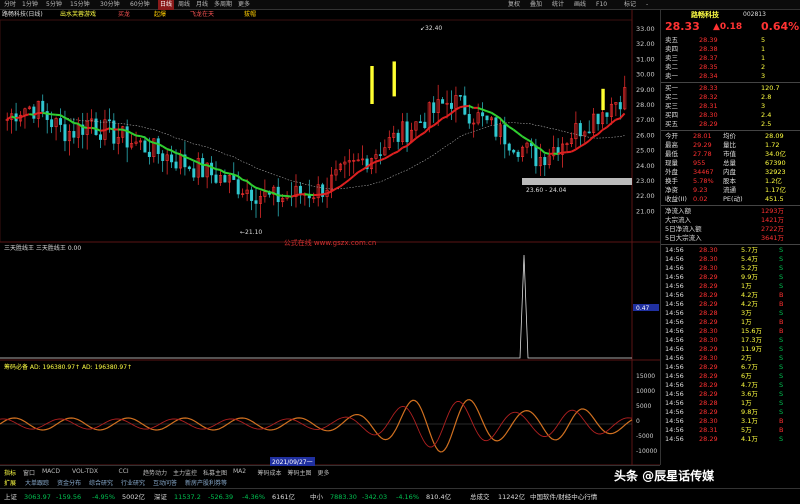 Image resolution: width=800 pixels, height=504 pixels. I want to click on indicator-3: 起爆, so click(160, 15).